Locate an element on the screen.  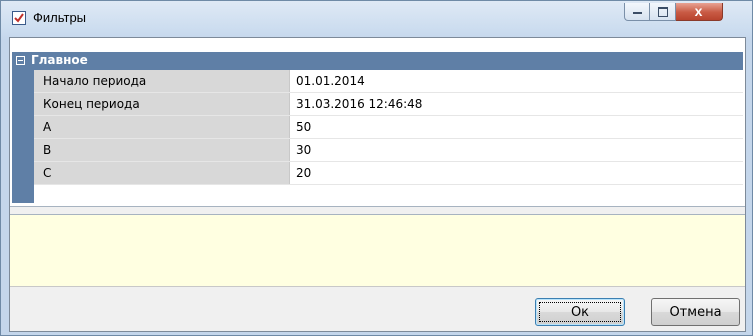
minimize-icon is located at coordinates (637, 13).